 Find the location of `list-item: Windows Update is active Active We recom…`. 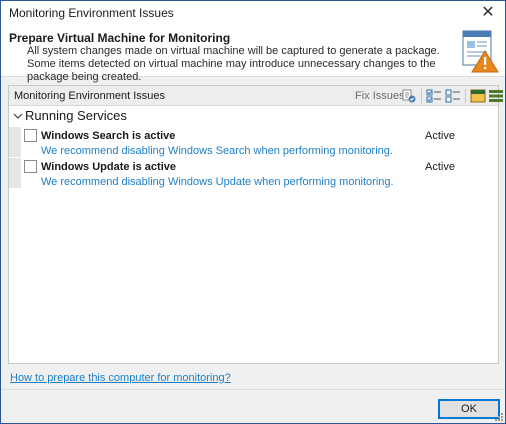

list-item: Windows Update is active Active We recom… is located at coordinates (253, 173).